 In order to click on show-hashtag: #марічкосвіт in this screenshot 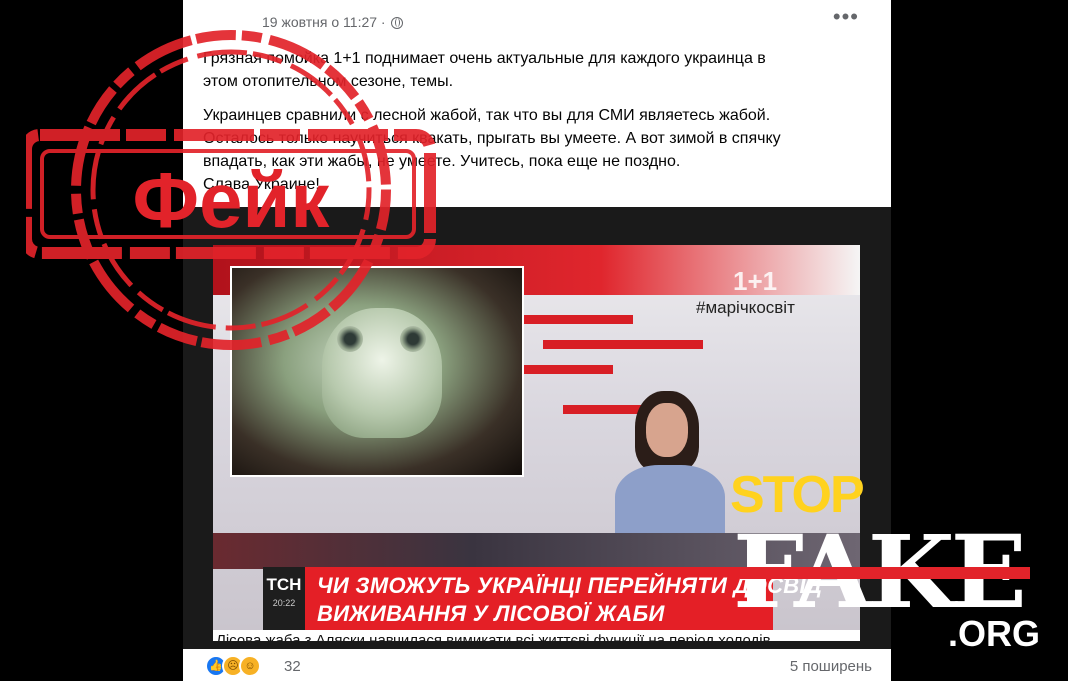, I will do `click(745, 307)`.